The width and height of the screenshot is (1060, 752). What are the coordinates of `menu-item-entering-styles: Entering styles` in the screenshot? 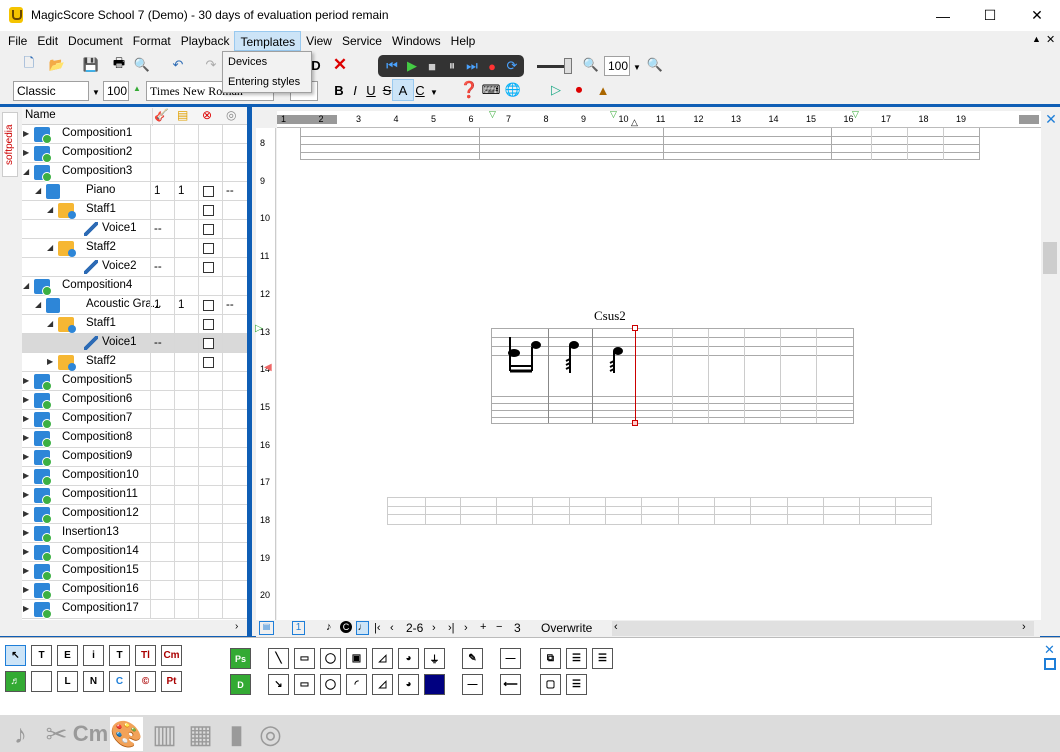 It's located at (267, 82).